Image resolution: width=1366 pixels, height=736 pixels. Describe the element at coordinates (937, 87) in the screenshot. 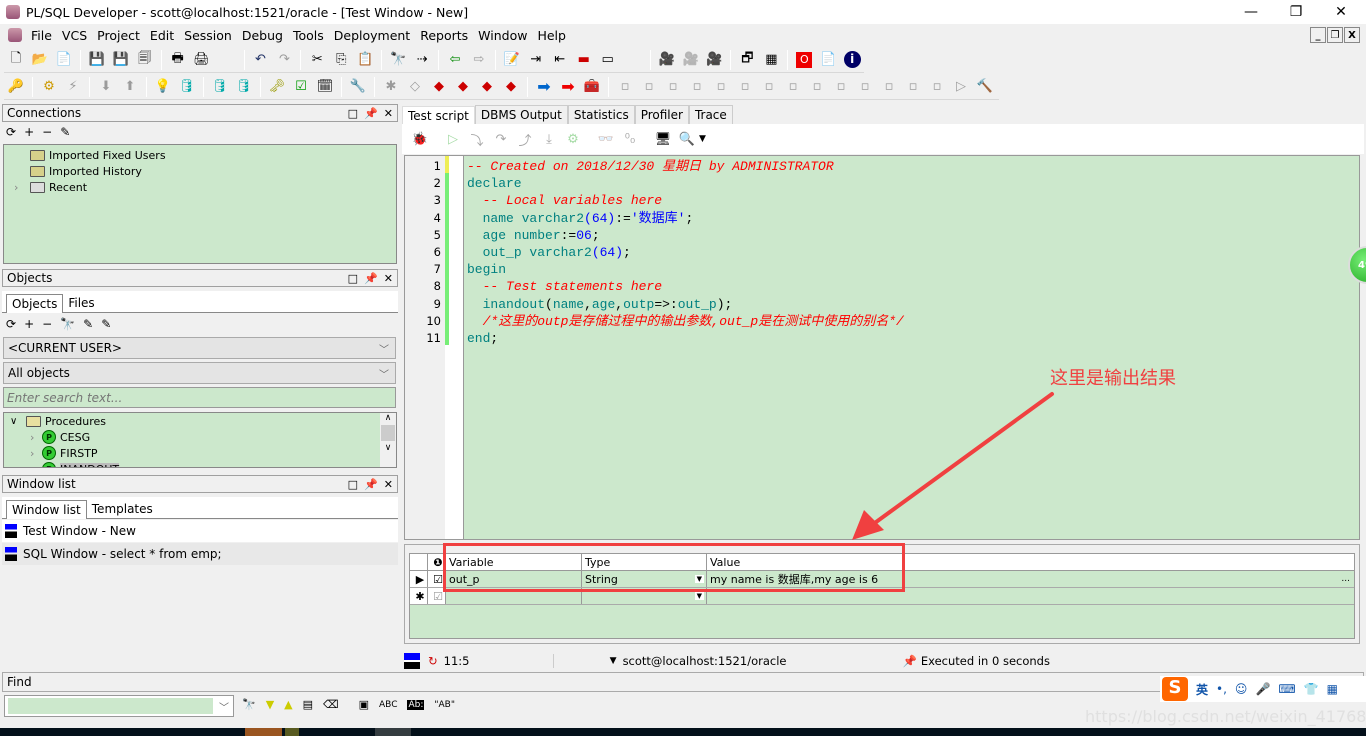

I see `vcs-14-icon: ▫` at that location.